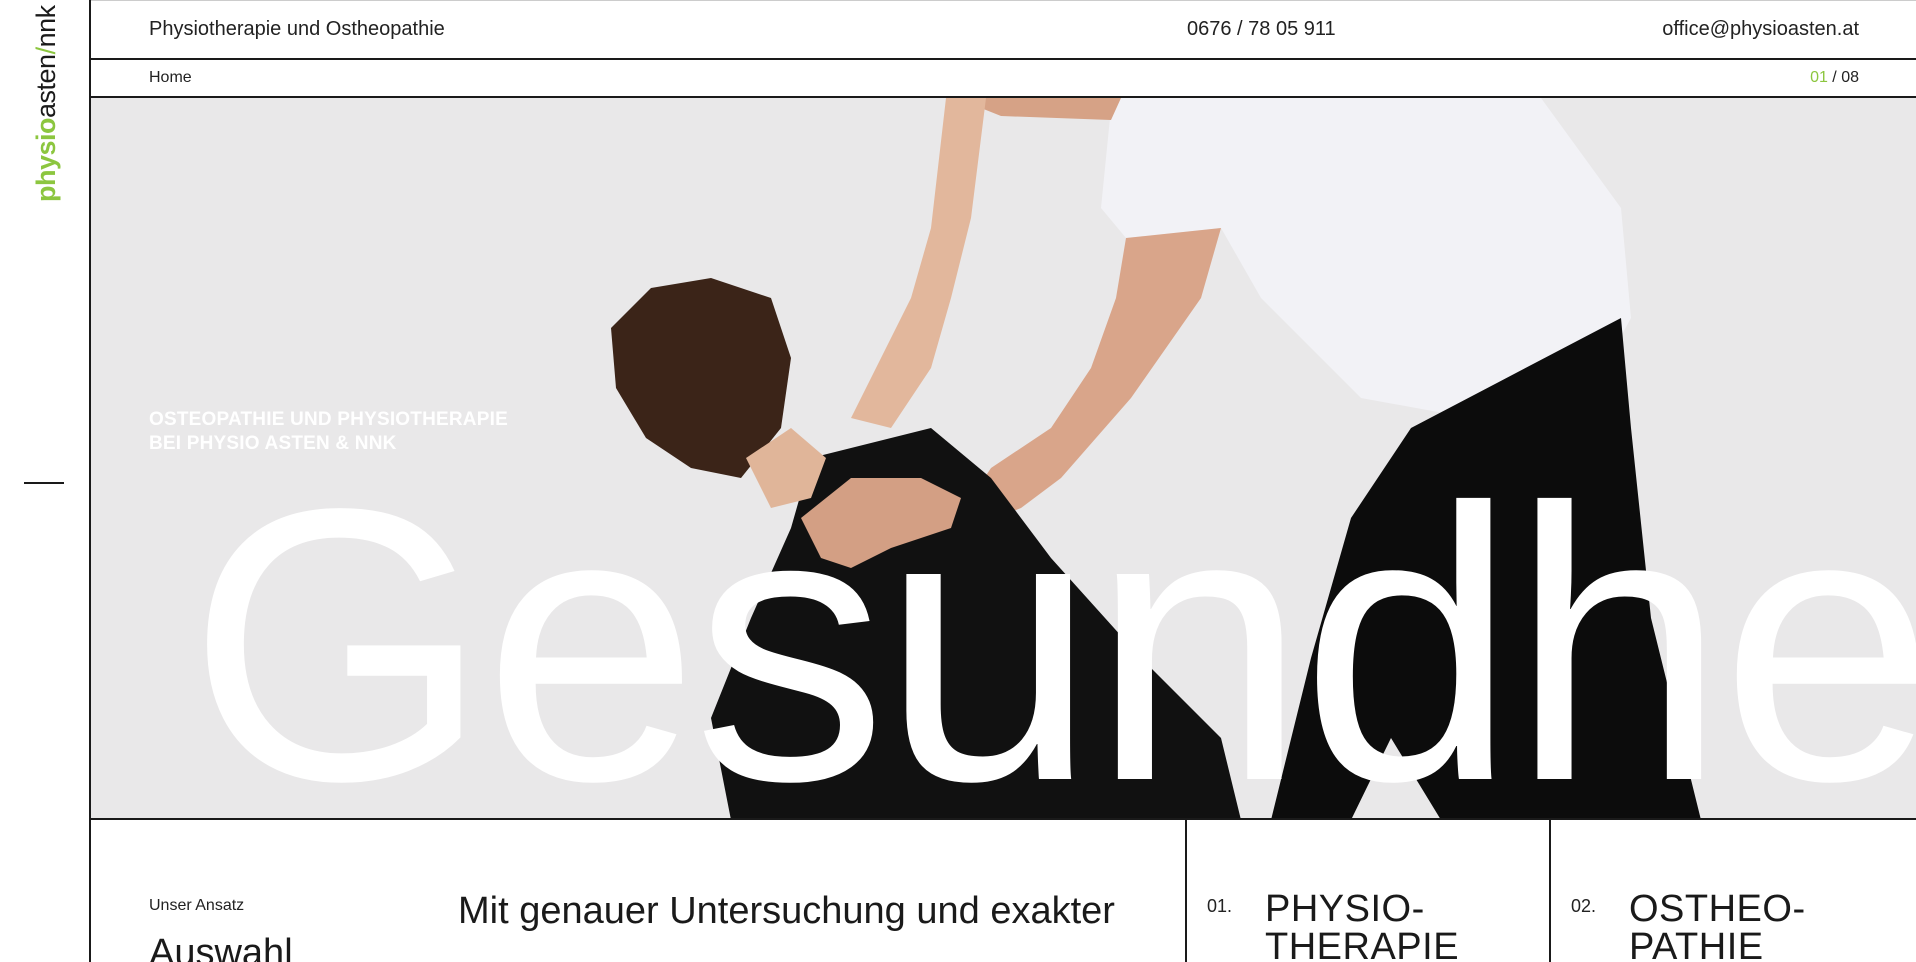 This screenshot has height=962, width=1916. I want to click on slide-total: 08, so click(1850, 77).